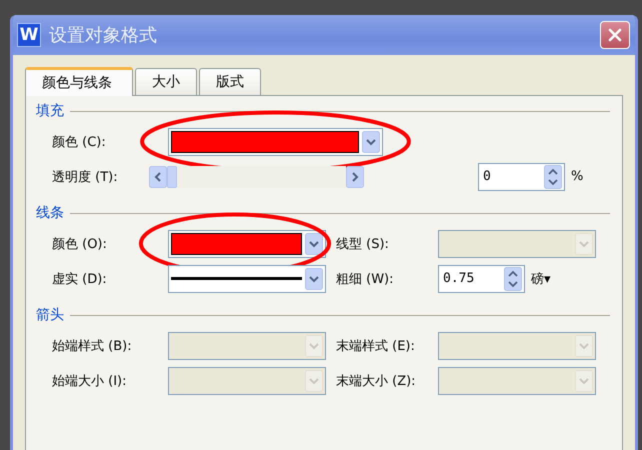 The width and height of the screenshot is (642, 450). I want to click on close-icon, so click(615, 35).